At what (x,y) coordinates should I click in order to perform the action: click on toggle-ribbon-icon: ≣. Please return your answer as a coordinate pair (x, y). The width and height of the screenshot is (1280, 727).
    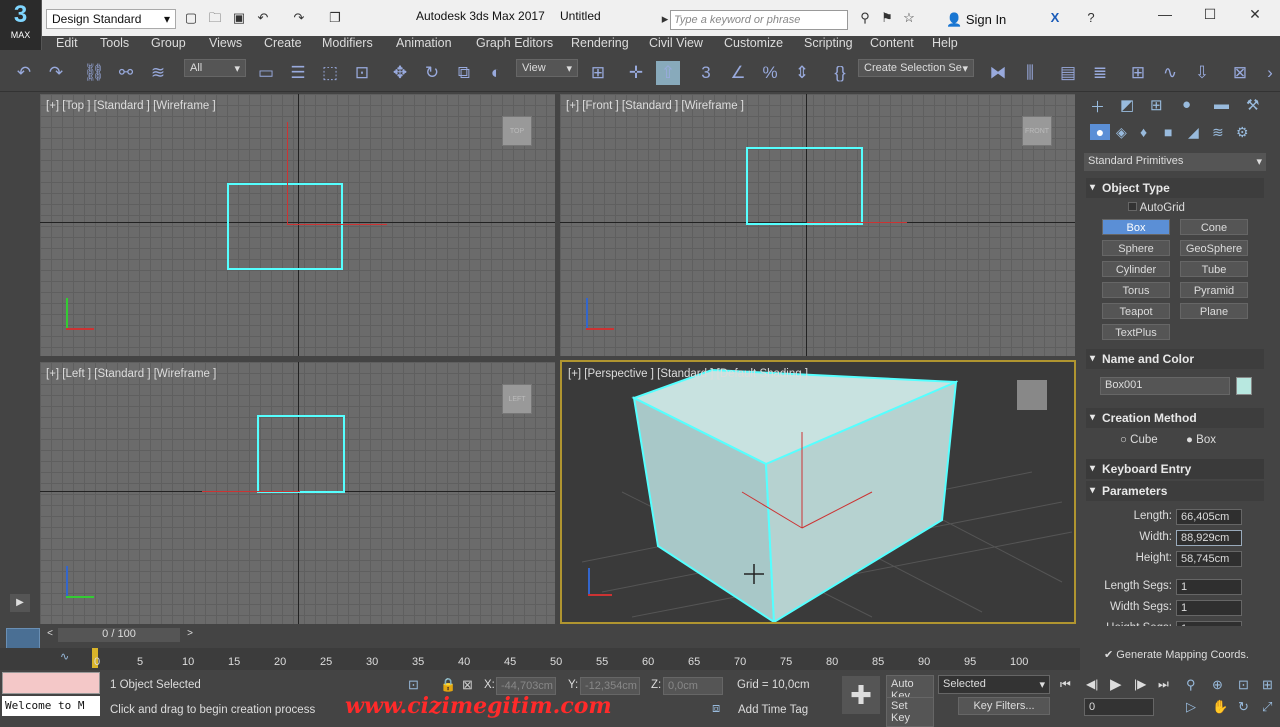
    Looking at the image, I should click on (1100, 73).